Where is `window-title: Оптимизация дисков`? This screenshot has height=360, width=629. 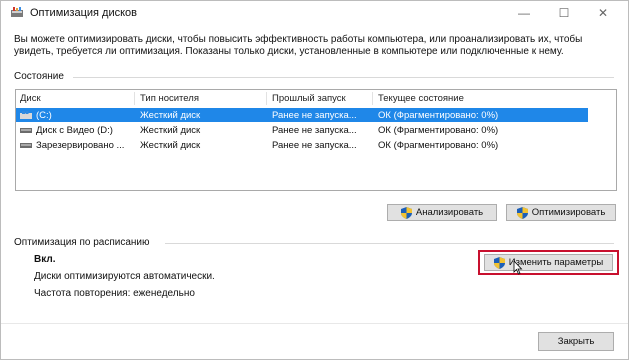
window-title: Оптимизация дисков is located at coordinates (83, 13).